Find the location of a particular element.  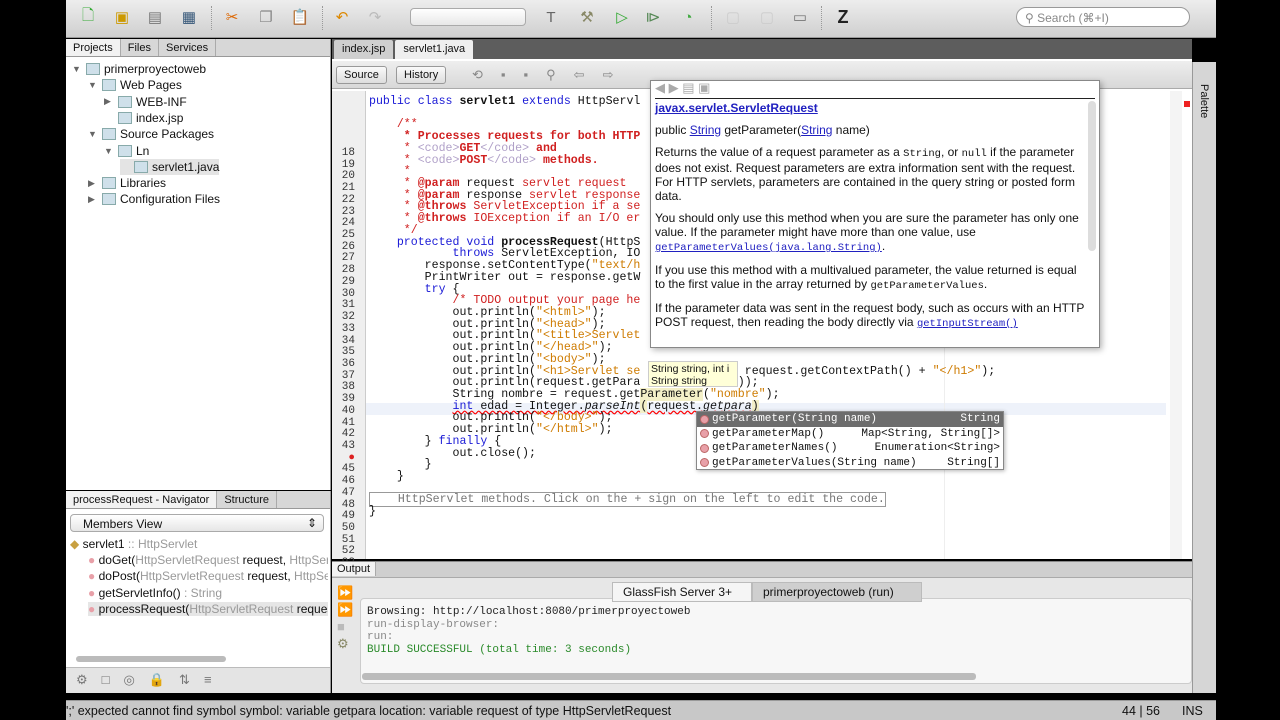

stop-icon: ■ is located at coordinates (345, 626).